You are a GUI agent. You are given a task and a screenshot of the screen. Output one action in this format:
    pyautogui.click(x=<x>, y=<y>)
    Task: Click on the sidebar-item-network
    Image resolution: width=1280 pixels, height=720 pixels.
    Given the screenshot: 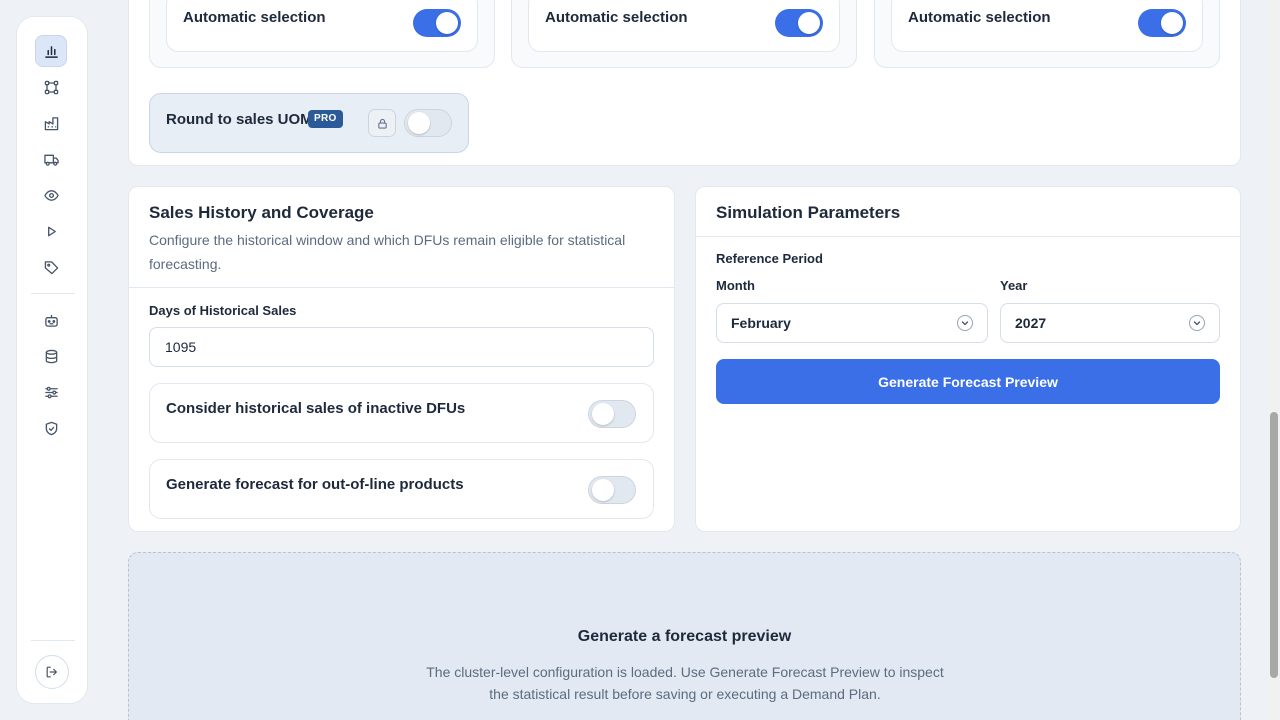 What is the action you would take?
    pyautogui.click(x=51, y=87)
    